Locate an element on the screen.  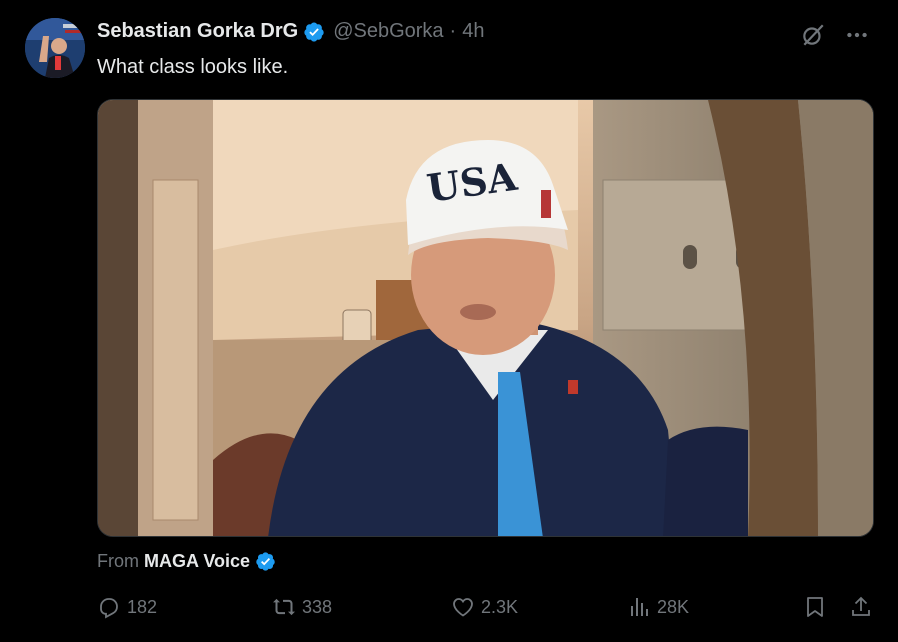
views-button: 28K is located at coordinates (658, 607).